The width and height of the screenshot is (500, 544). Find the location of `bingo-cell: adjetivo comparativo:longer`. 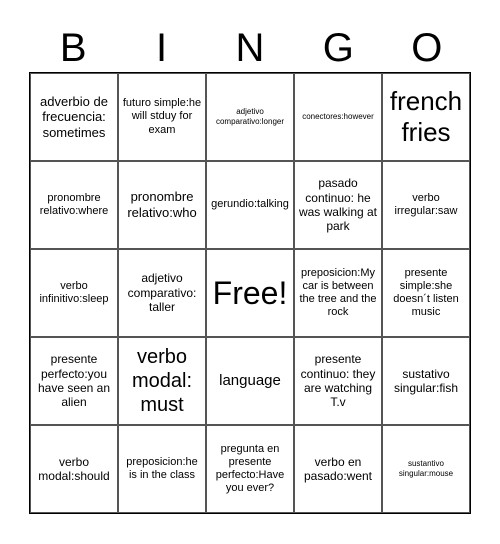

bingo-cell: adjetivo comparativo:longer is located at coordinates (250, 117).